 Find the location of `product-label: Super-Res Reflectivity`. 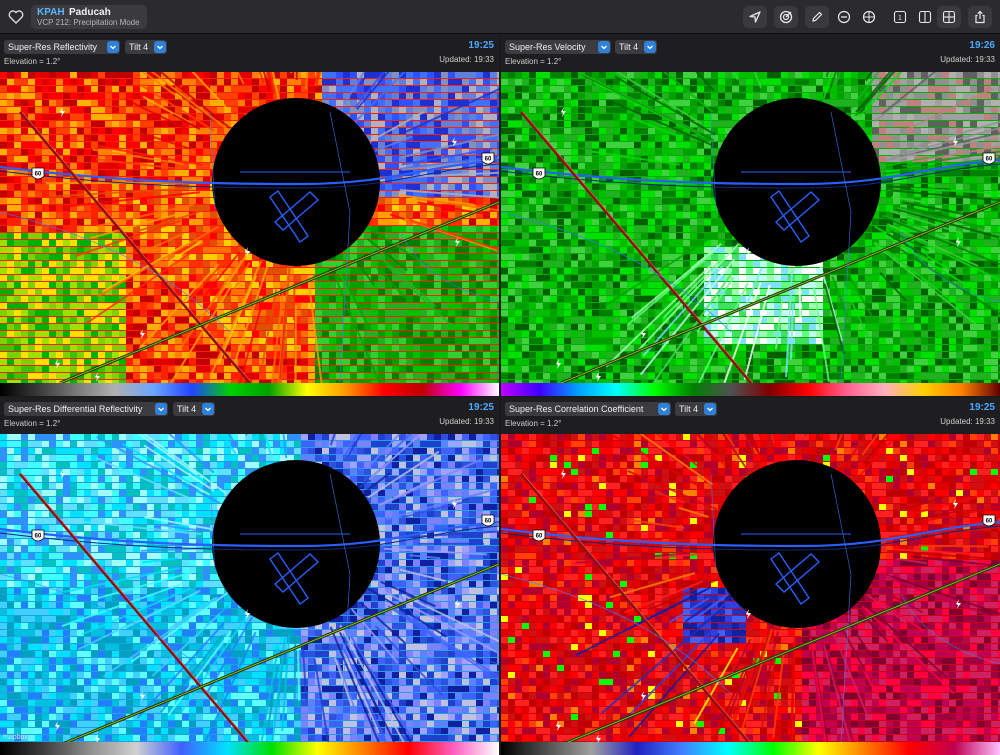

product-label: Super-Res Reflectivity is located at coordinates (53, 47).